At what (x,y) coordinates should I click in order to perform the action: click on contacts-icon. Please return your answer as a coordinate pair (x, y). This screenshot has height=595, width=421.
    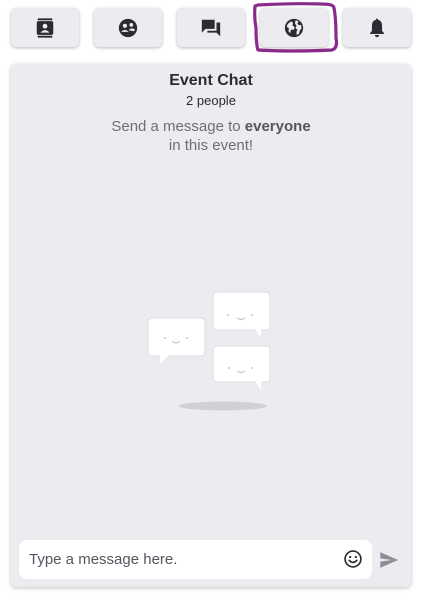
    Looking at the image, I should click on (45, 27).